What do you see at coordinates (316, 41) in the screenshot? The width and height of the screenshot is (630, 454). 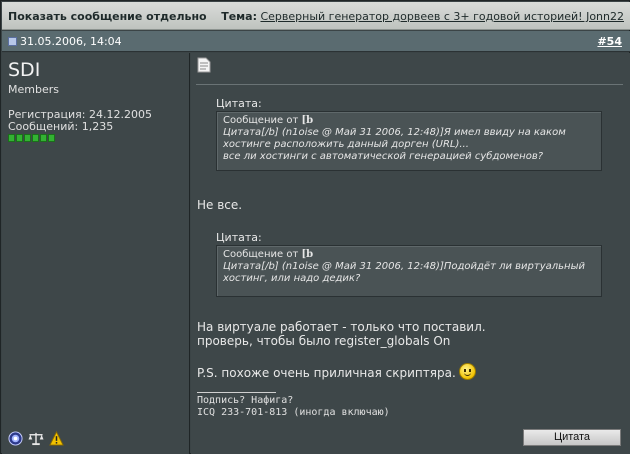 I see `post-date-bar: 31.05.2006, 14:04 #54` at bounding box center [316, 41].